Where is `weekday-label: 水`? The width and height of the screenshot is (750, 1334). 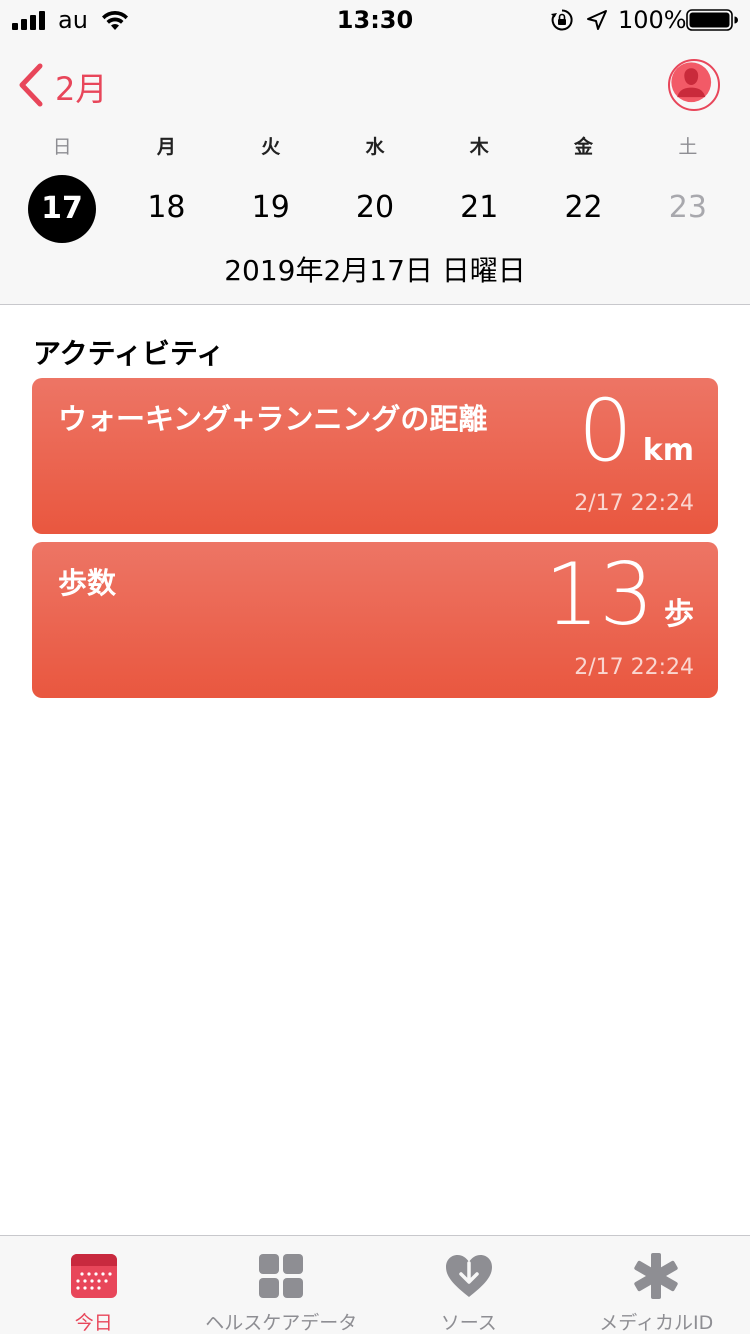
weekday-label: 水 is located at coordinates (375, 147).